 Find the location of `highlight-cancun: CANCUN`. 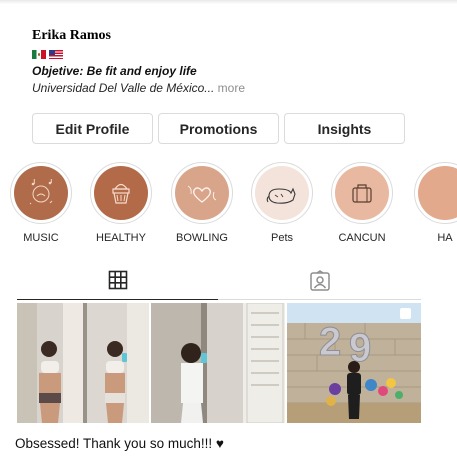

highlight-cancun: CANCUN is located at coordinates (362, 203).